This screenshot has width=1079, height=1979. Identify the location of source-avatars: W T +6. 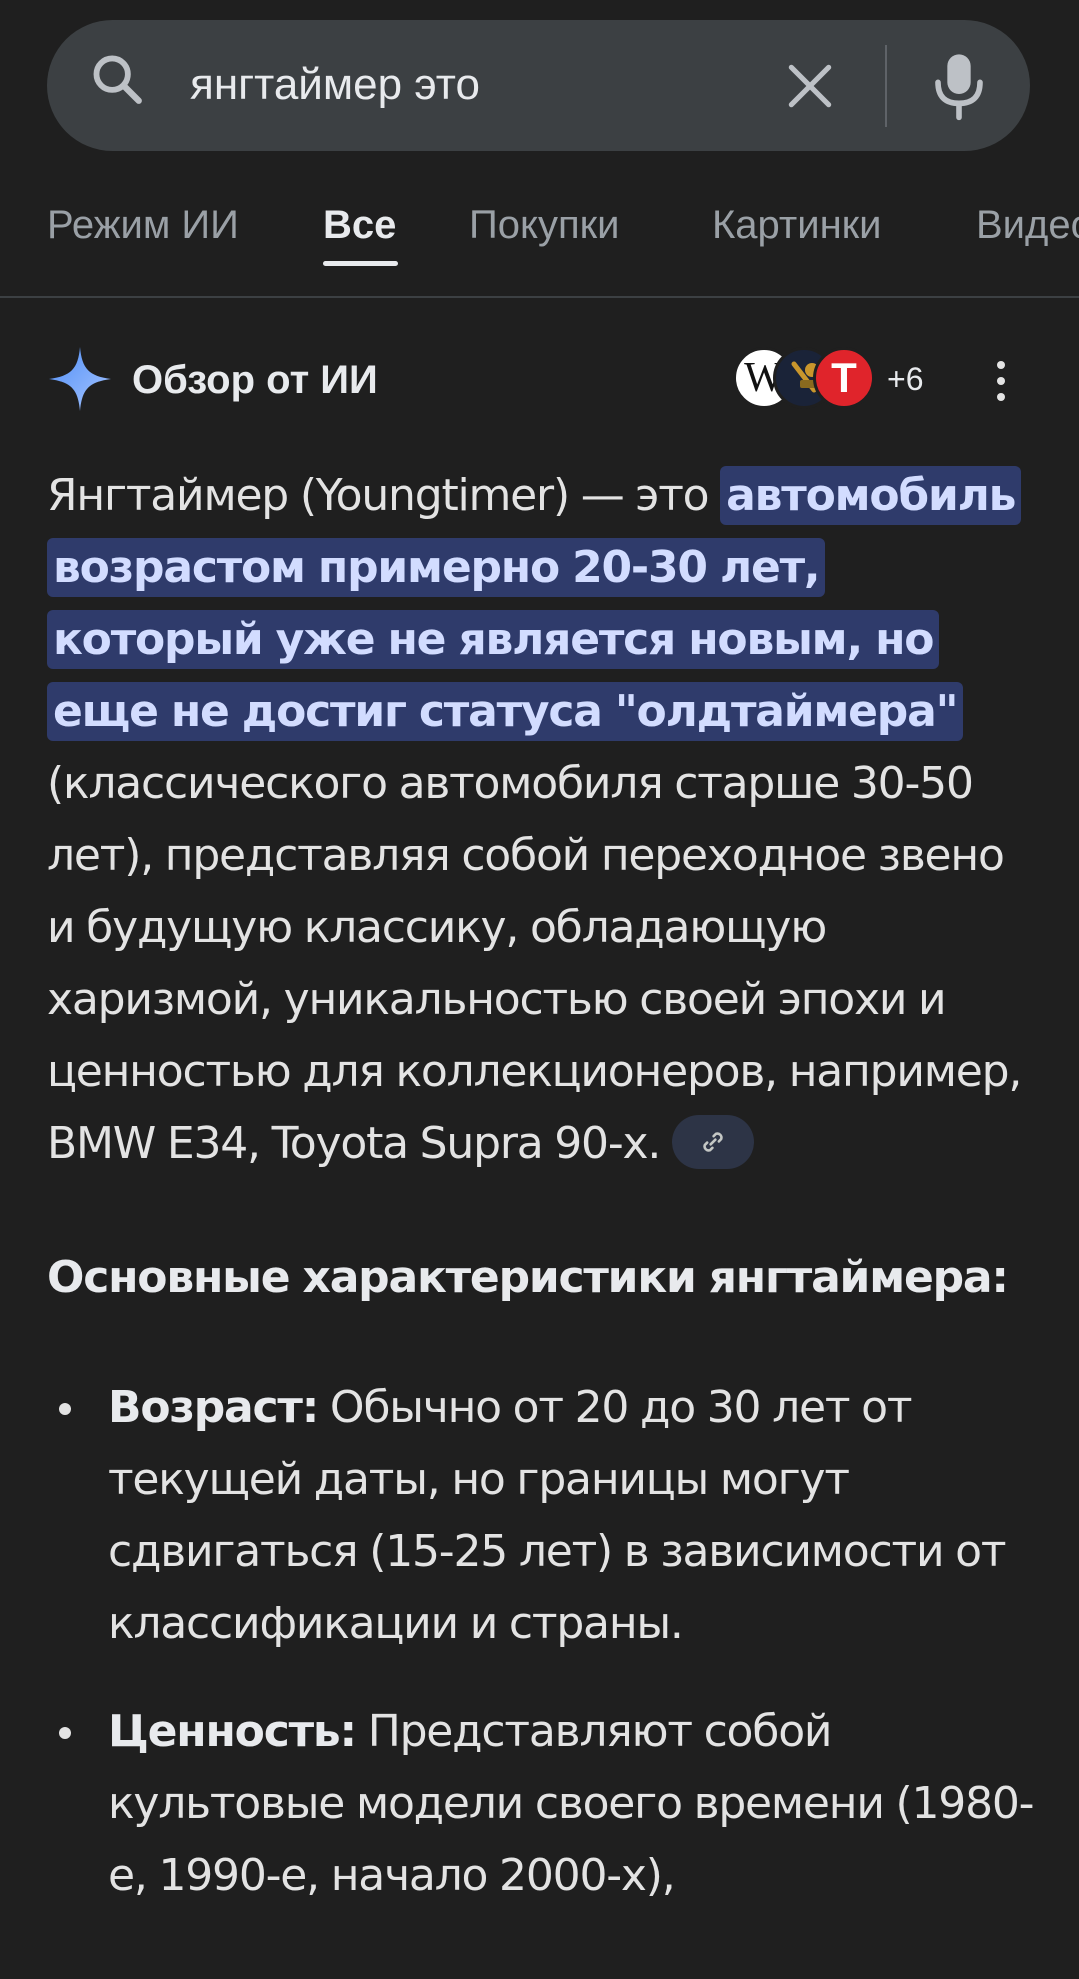
(838, 380).